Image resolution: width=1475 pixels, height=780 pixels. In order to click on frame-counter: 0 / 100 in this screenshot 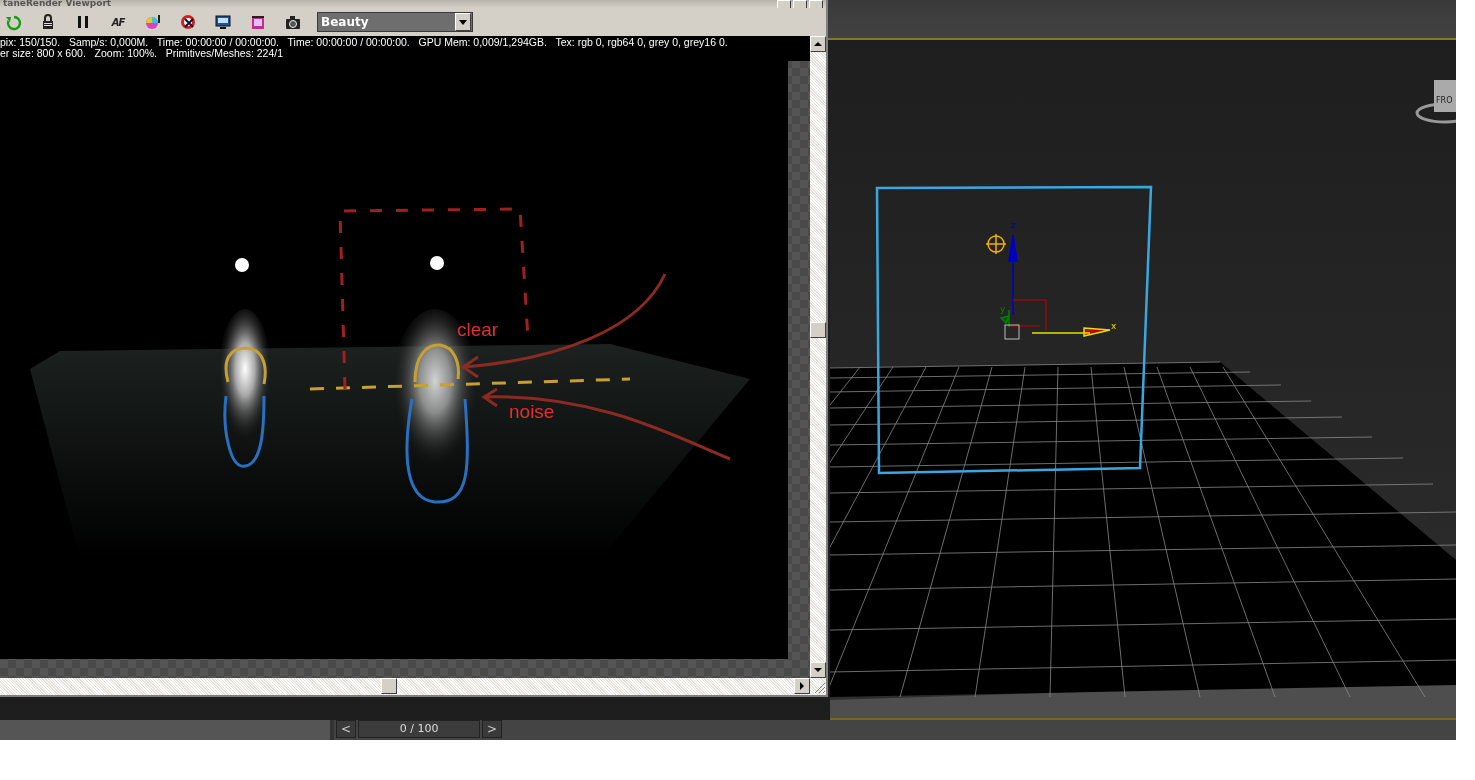, I will do `click(419, 729)`.